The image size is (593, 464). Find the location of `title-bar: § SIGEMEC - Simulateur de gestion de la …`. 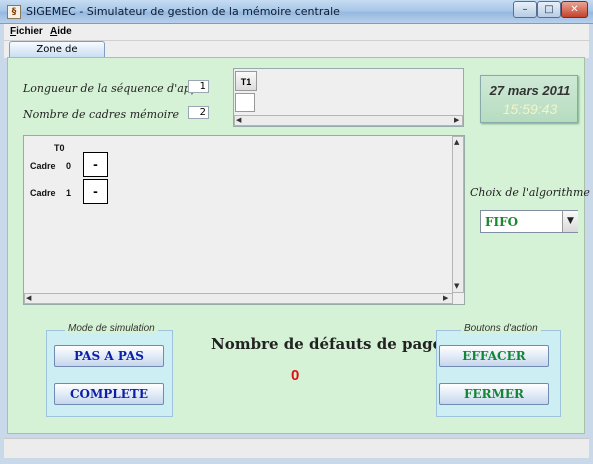

title-bar: § SIGEMEC - Simulateur de gestion de la … is located at coordinates (296, 12).